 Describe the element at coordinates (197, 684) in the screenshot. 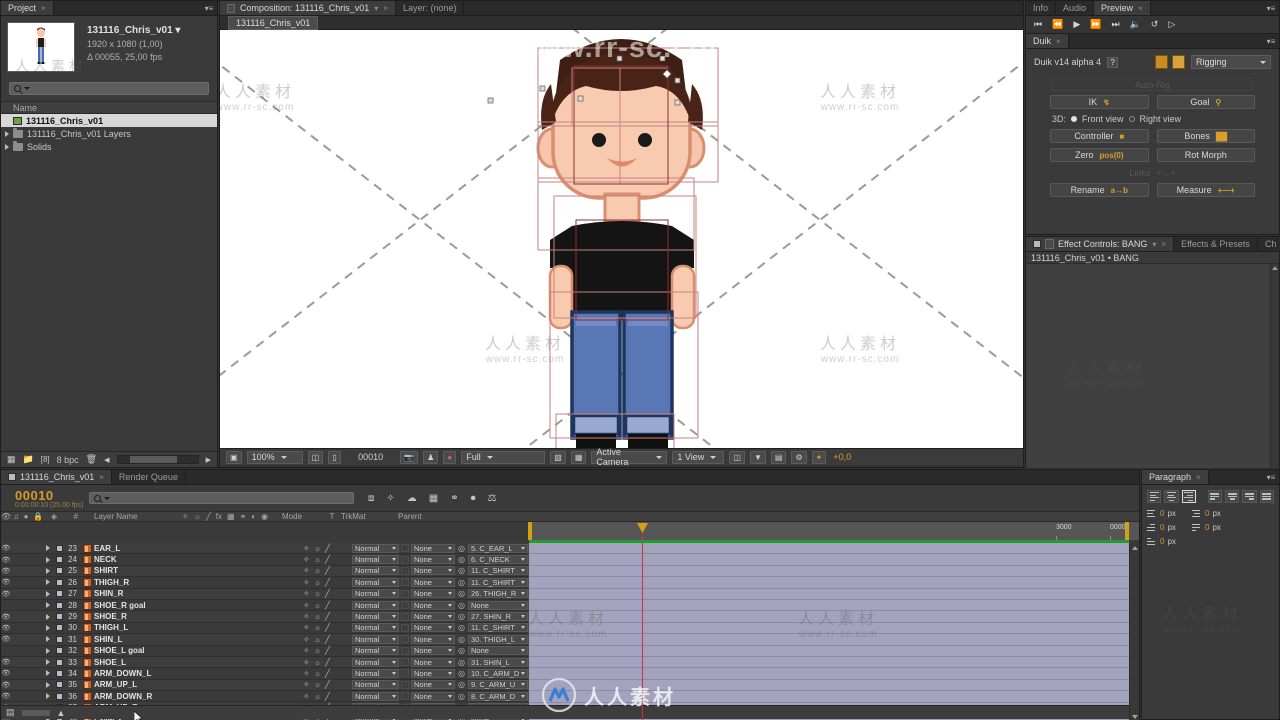

I see `layer-name: ARM_UP_L` at that location.